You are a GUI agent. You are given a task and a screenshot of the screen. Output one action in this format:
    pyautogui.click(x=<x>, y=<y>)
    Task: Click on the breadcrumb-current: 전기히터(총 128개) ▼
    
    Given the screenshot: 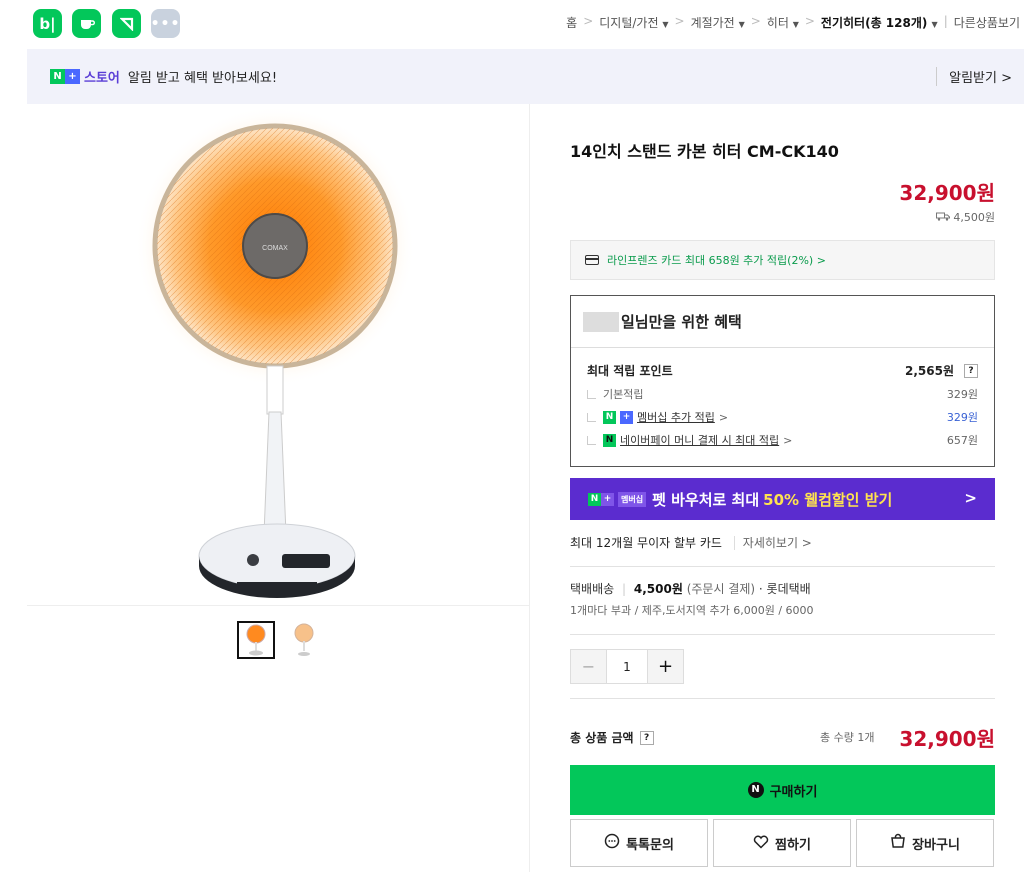 What is the action you would take?
    pyautogui.click(x=879, y=22)
    